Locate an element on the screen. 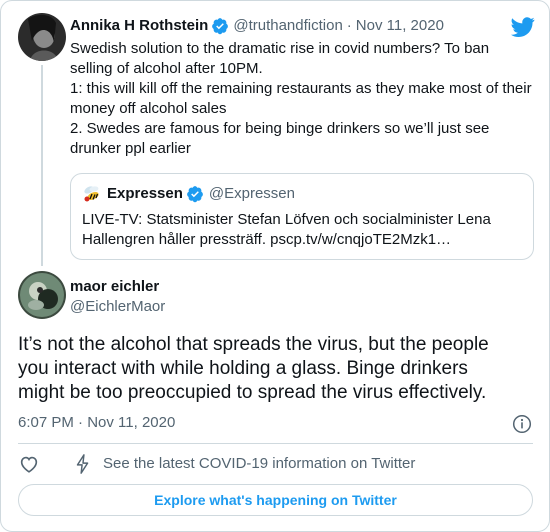  quoted-author-avatar is located at coordinates (42, 37).